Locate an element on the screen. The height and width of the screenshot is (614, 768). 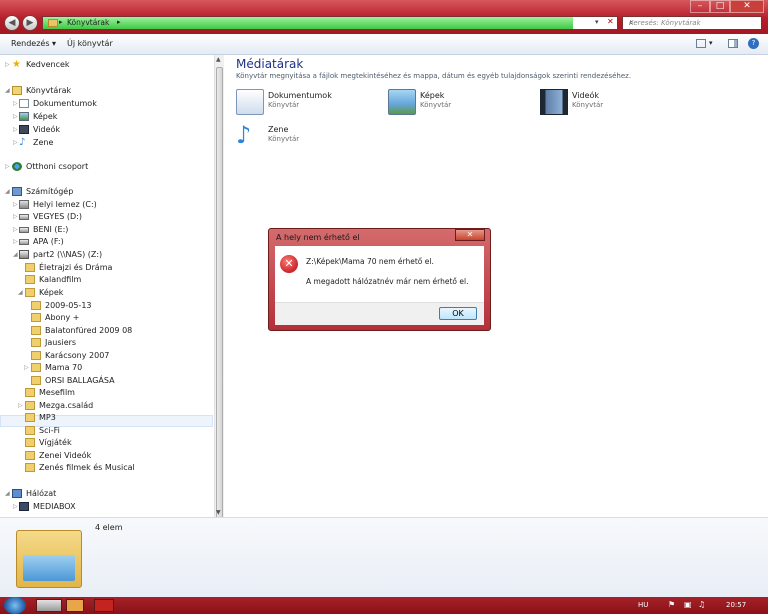
page-title: Médiatárak is located at coordinates (270, 64).